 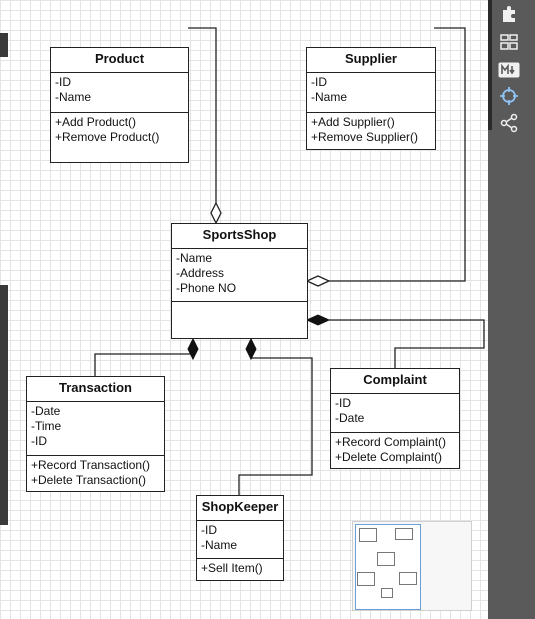 What do you see at coordinates (216, 213) in the screenshot?
I see `aggregation-diamond-product` at bounding box center [216, 213].